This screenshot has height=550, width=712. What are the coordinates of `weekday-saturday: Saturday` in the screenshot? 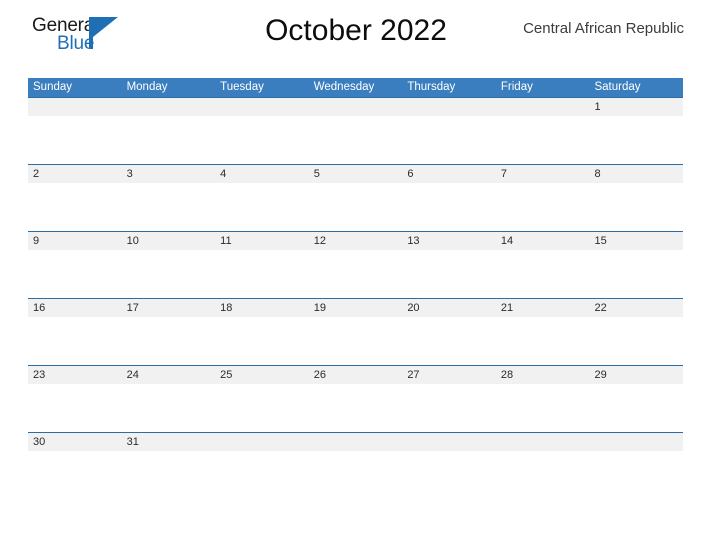 It's located at (617, 87).